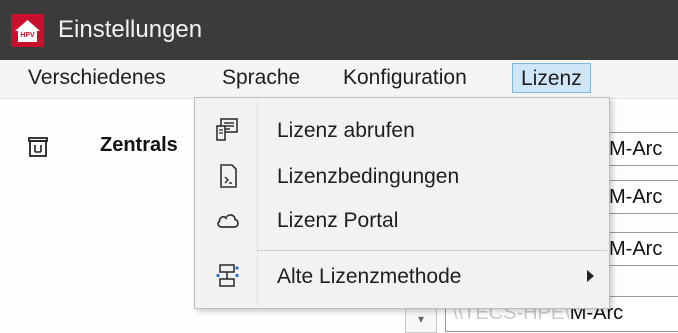  I want to click on house-logo-icon: HPV, so click(27, 30).